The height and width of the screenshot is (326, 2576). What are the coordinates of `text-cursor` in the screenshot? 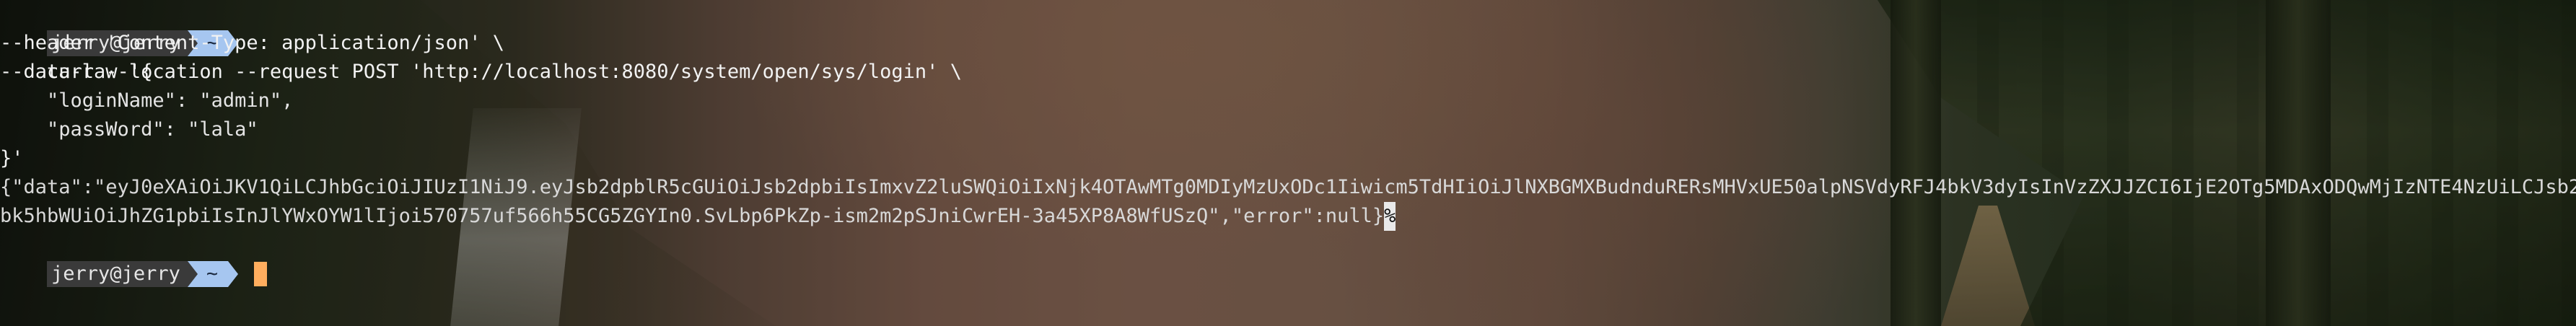 It's located at (261, 274).